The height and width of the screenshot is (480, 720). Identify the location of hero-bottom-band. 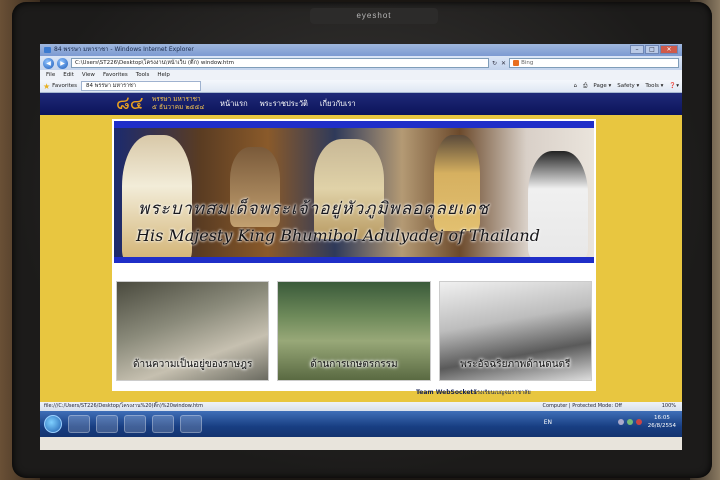
(354, 260).